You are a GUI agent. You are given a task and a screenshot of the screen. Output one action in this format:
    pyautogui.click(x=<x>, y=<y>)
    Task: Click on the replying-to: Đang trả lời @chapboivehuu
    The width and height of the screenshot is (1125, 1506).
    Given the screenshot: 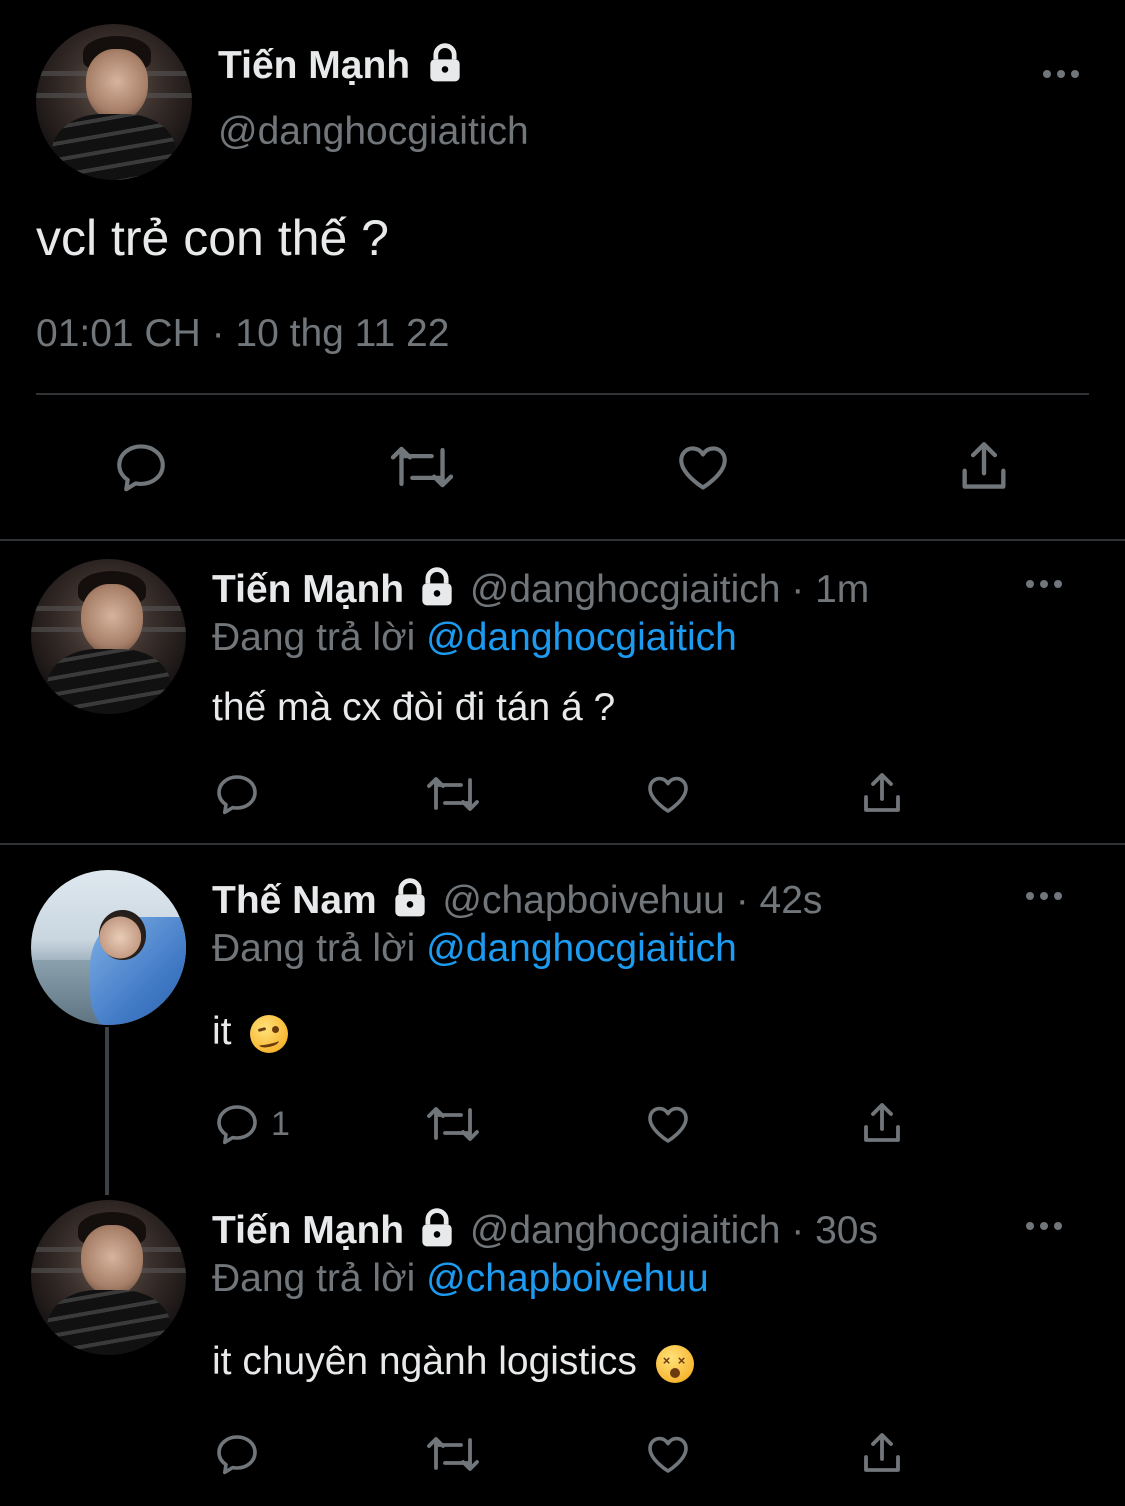 What is the action you would take?
    pyautogui.click(x=460, y=1279)
    